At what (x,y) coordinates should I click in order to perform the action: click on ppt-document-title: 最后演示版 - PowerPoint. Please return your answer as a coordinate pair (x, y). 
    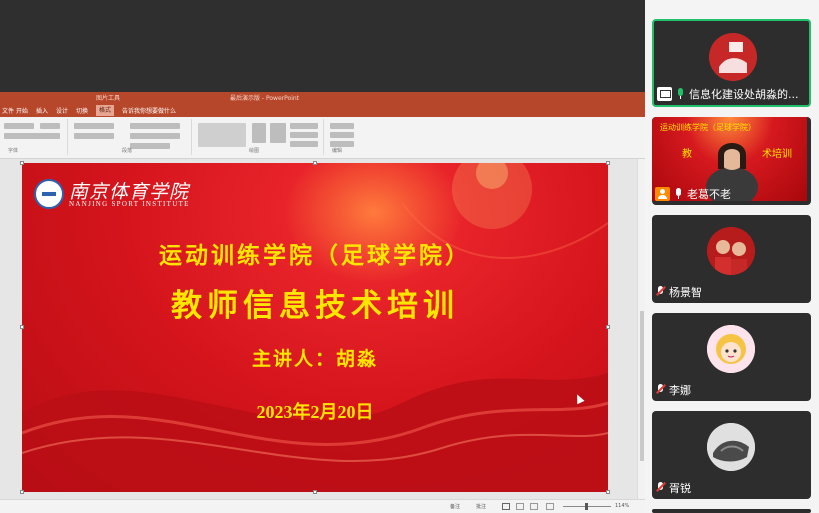
    Looking at the image, I should click on (265, 98).